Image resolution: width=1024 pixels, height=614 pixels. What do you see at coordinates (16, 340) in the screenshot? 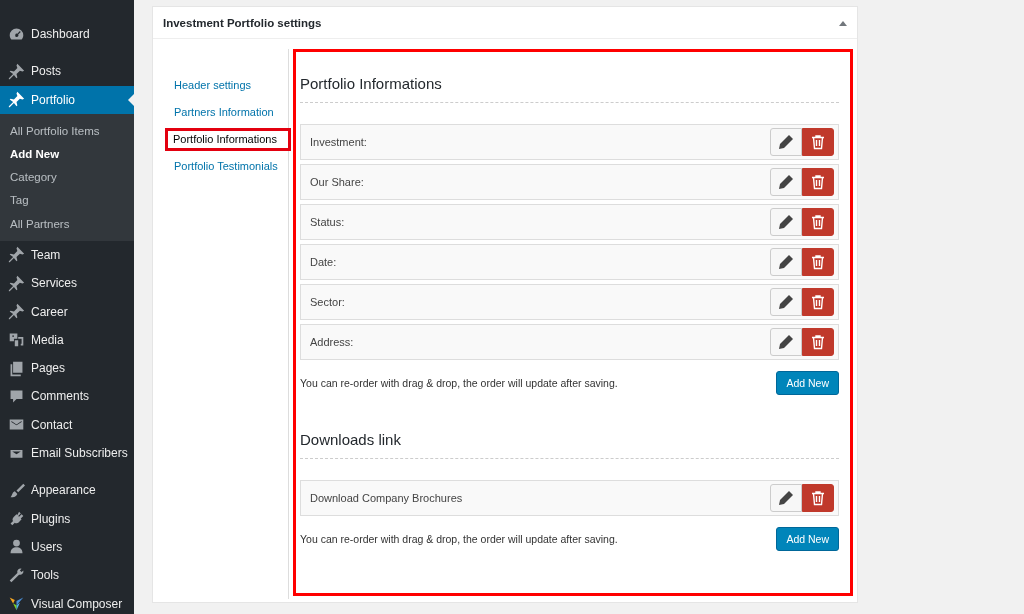
I see `media-icon` at bounding box center [16, 340].